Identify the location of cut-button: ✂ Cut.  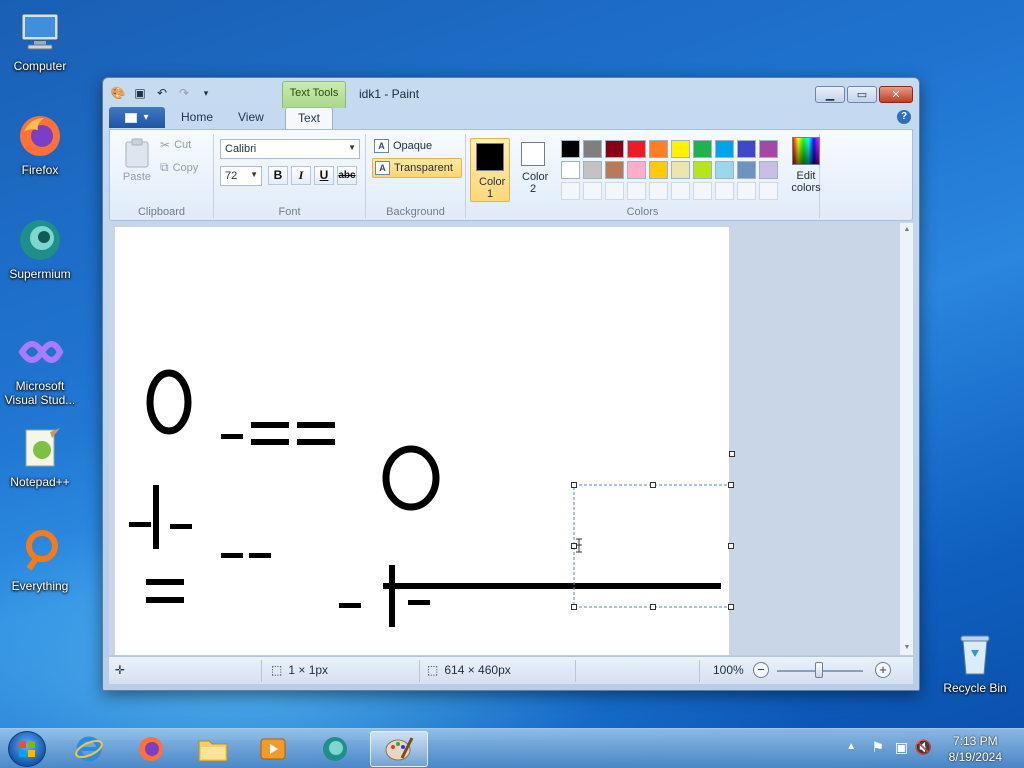
(175, 145).